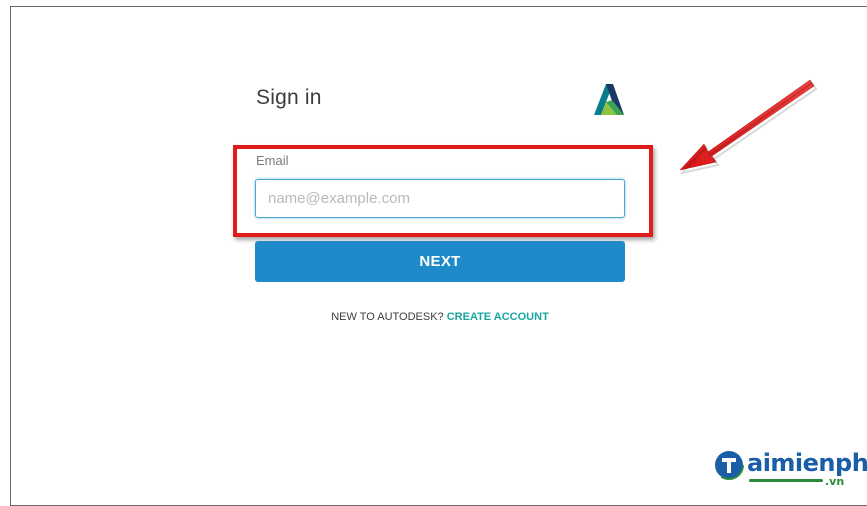 The image size is (867, 506). What do you see at coordinates (609, 99) in the screenshot?
I see `autodesk-logo-icon` at bounding box center [609, 99].